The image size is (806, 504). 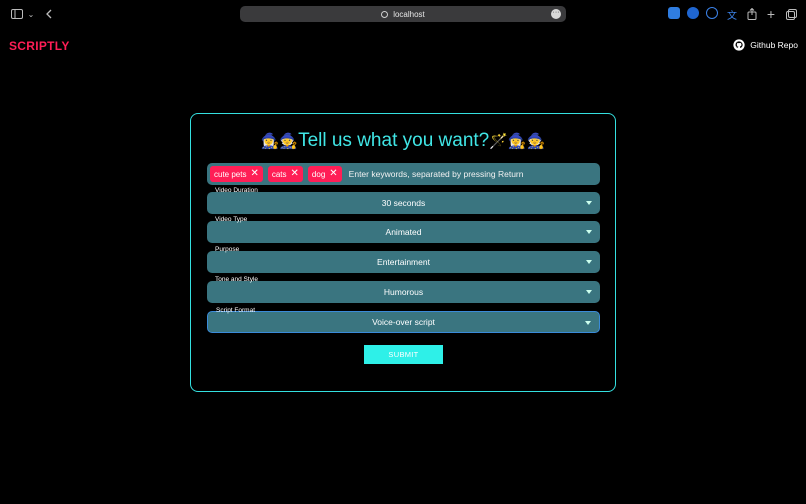 What do you see at coordinates (458, 174) in the screenshot?
I see `keywords-input` at bounding box center [458, 174].